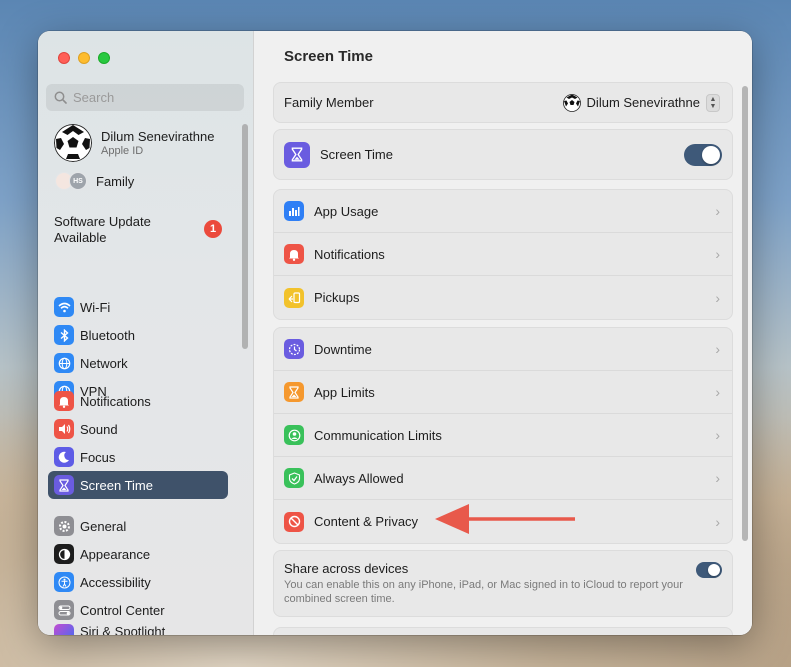 The height and width of the screenshot is (667, 791). What do you see at coordinates (64, 58) in the screenshot?
I see `close-button` at bounding box center [64, 58].